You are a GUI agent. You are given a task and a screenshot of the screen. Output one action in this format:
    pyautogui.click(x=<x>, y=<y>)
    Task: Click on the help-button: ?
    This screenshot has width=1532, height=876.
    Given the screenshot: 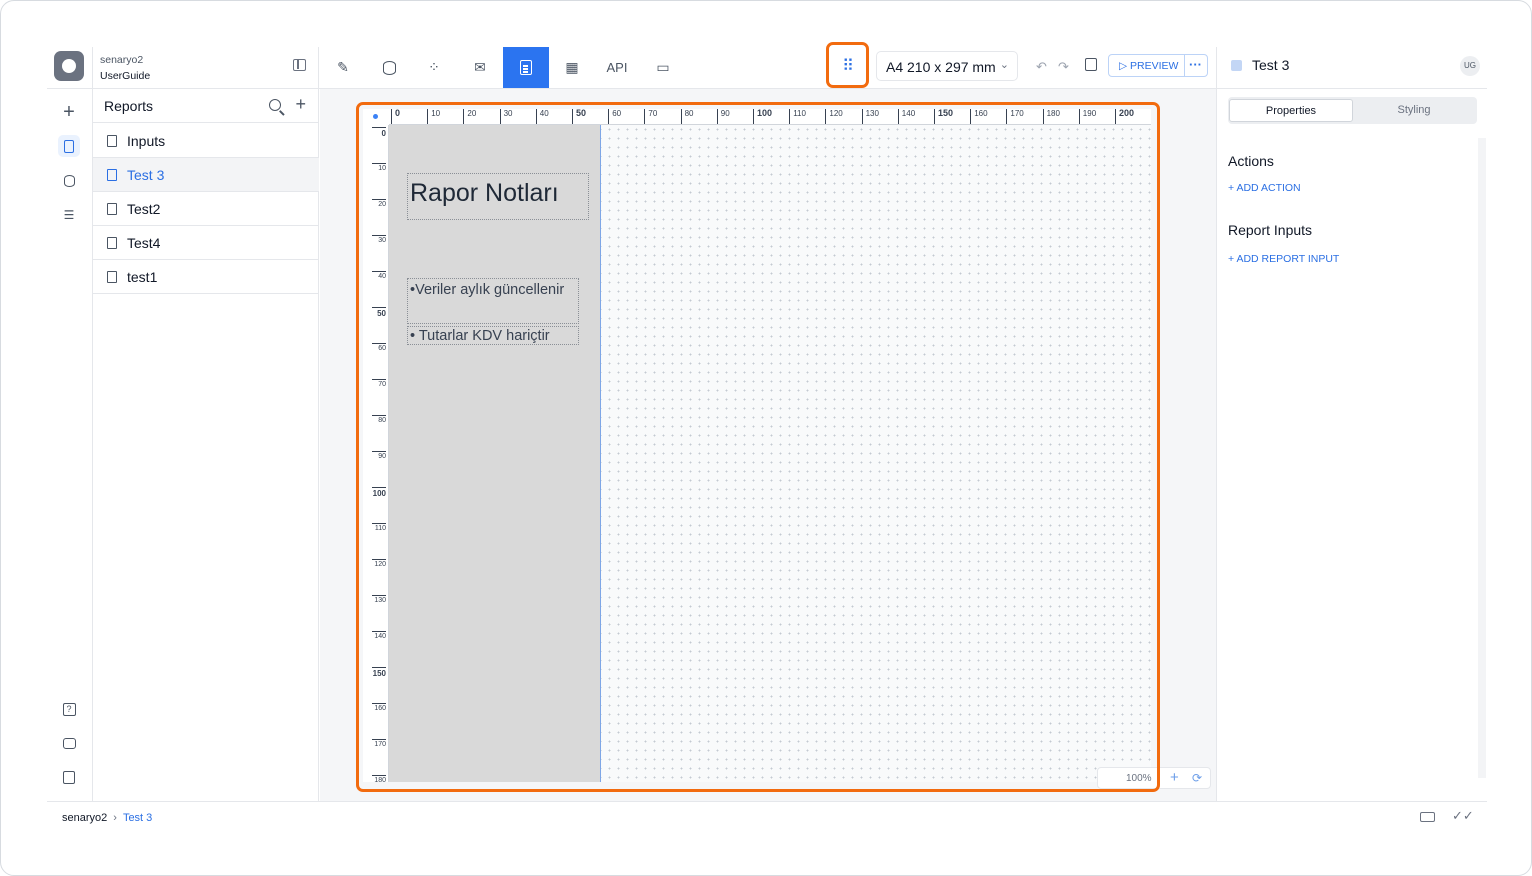 What is the action you would take?
    pyautogui.click(x=69, y=709)
    